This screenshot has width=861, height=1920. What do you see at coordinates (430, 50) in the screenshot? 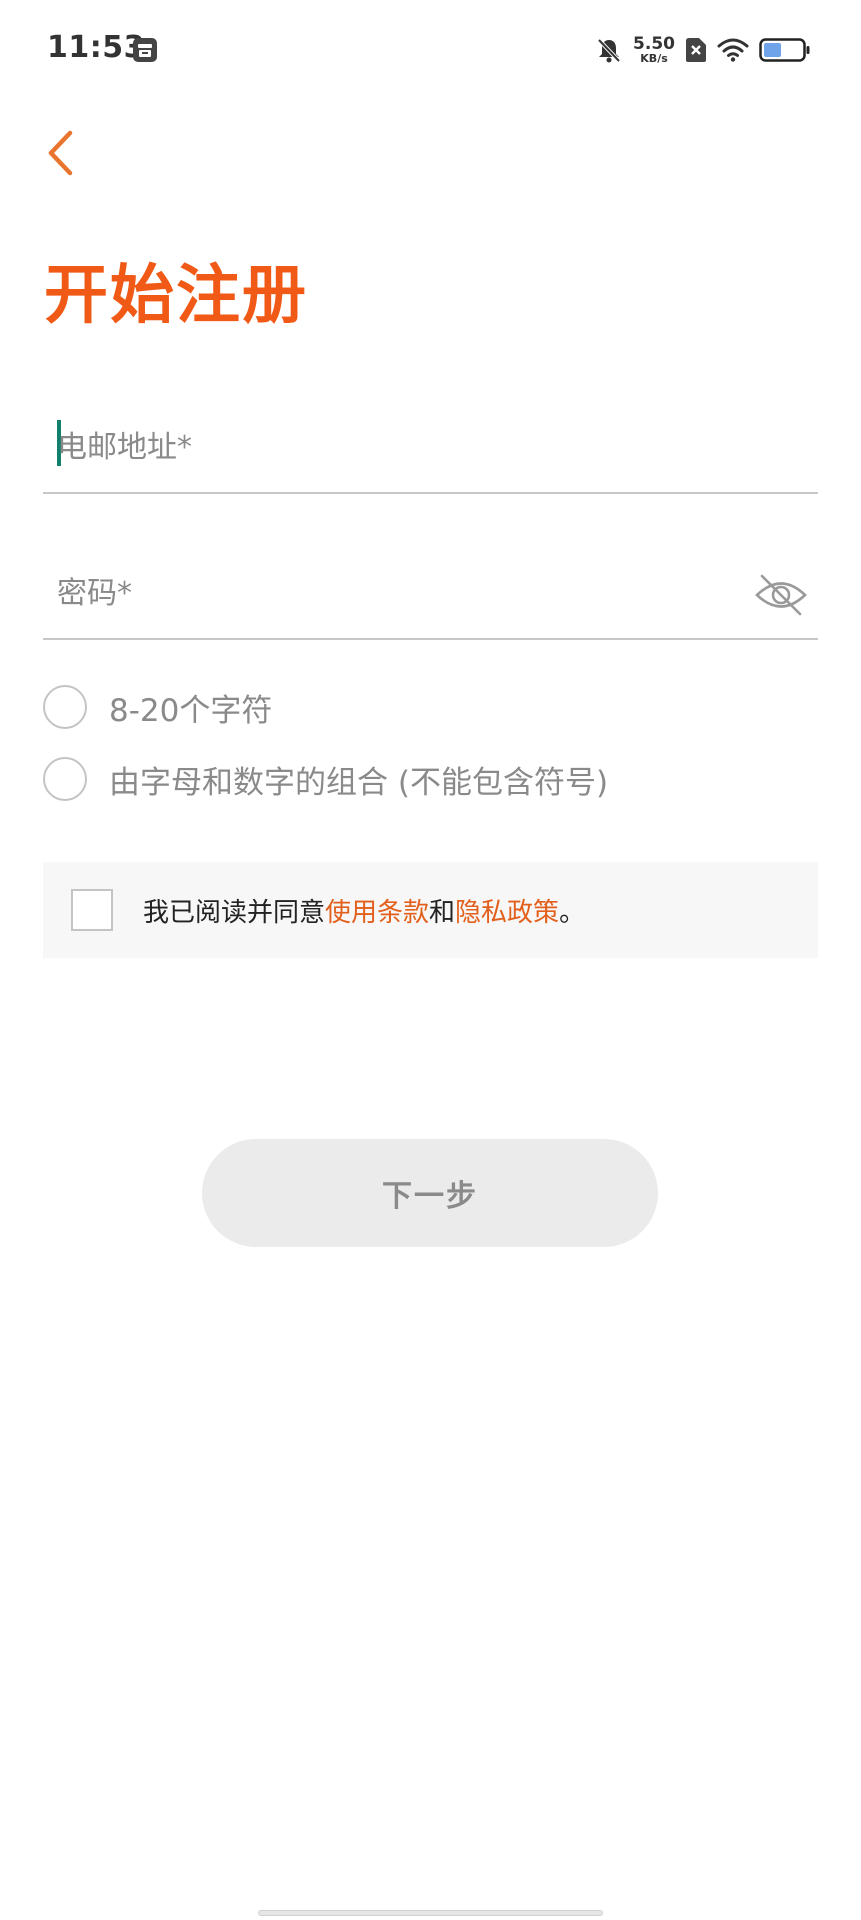
I see `status-bar: 11:53 5.50 KB/s` at bounding box center [430, 50].